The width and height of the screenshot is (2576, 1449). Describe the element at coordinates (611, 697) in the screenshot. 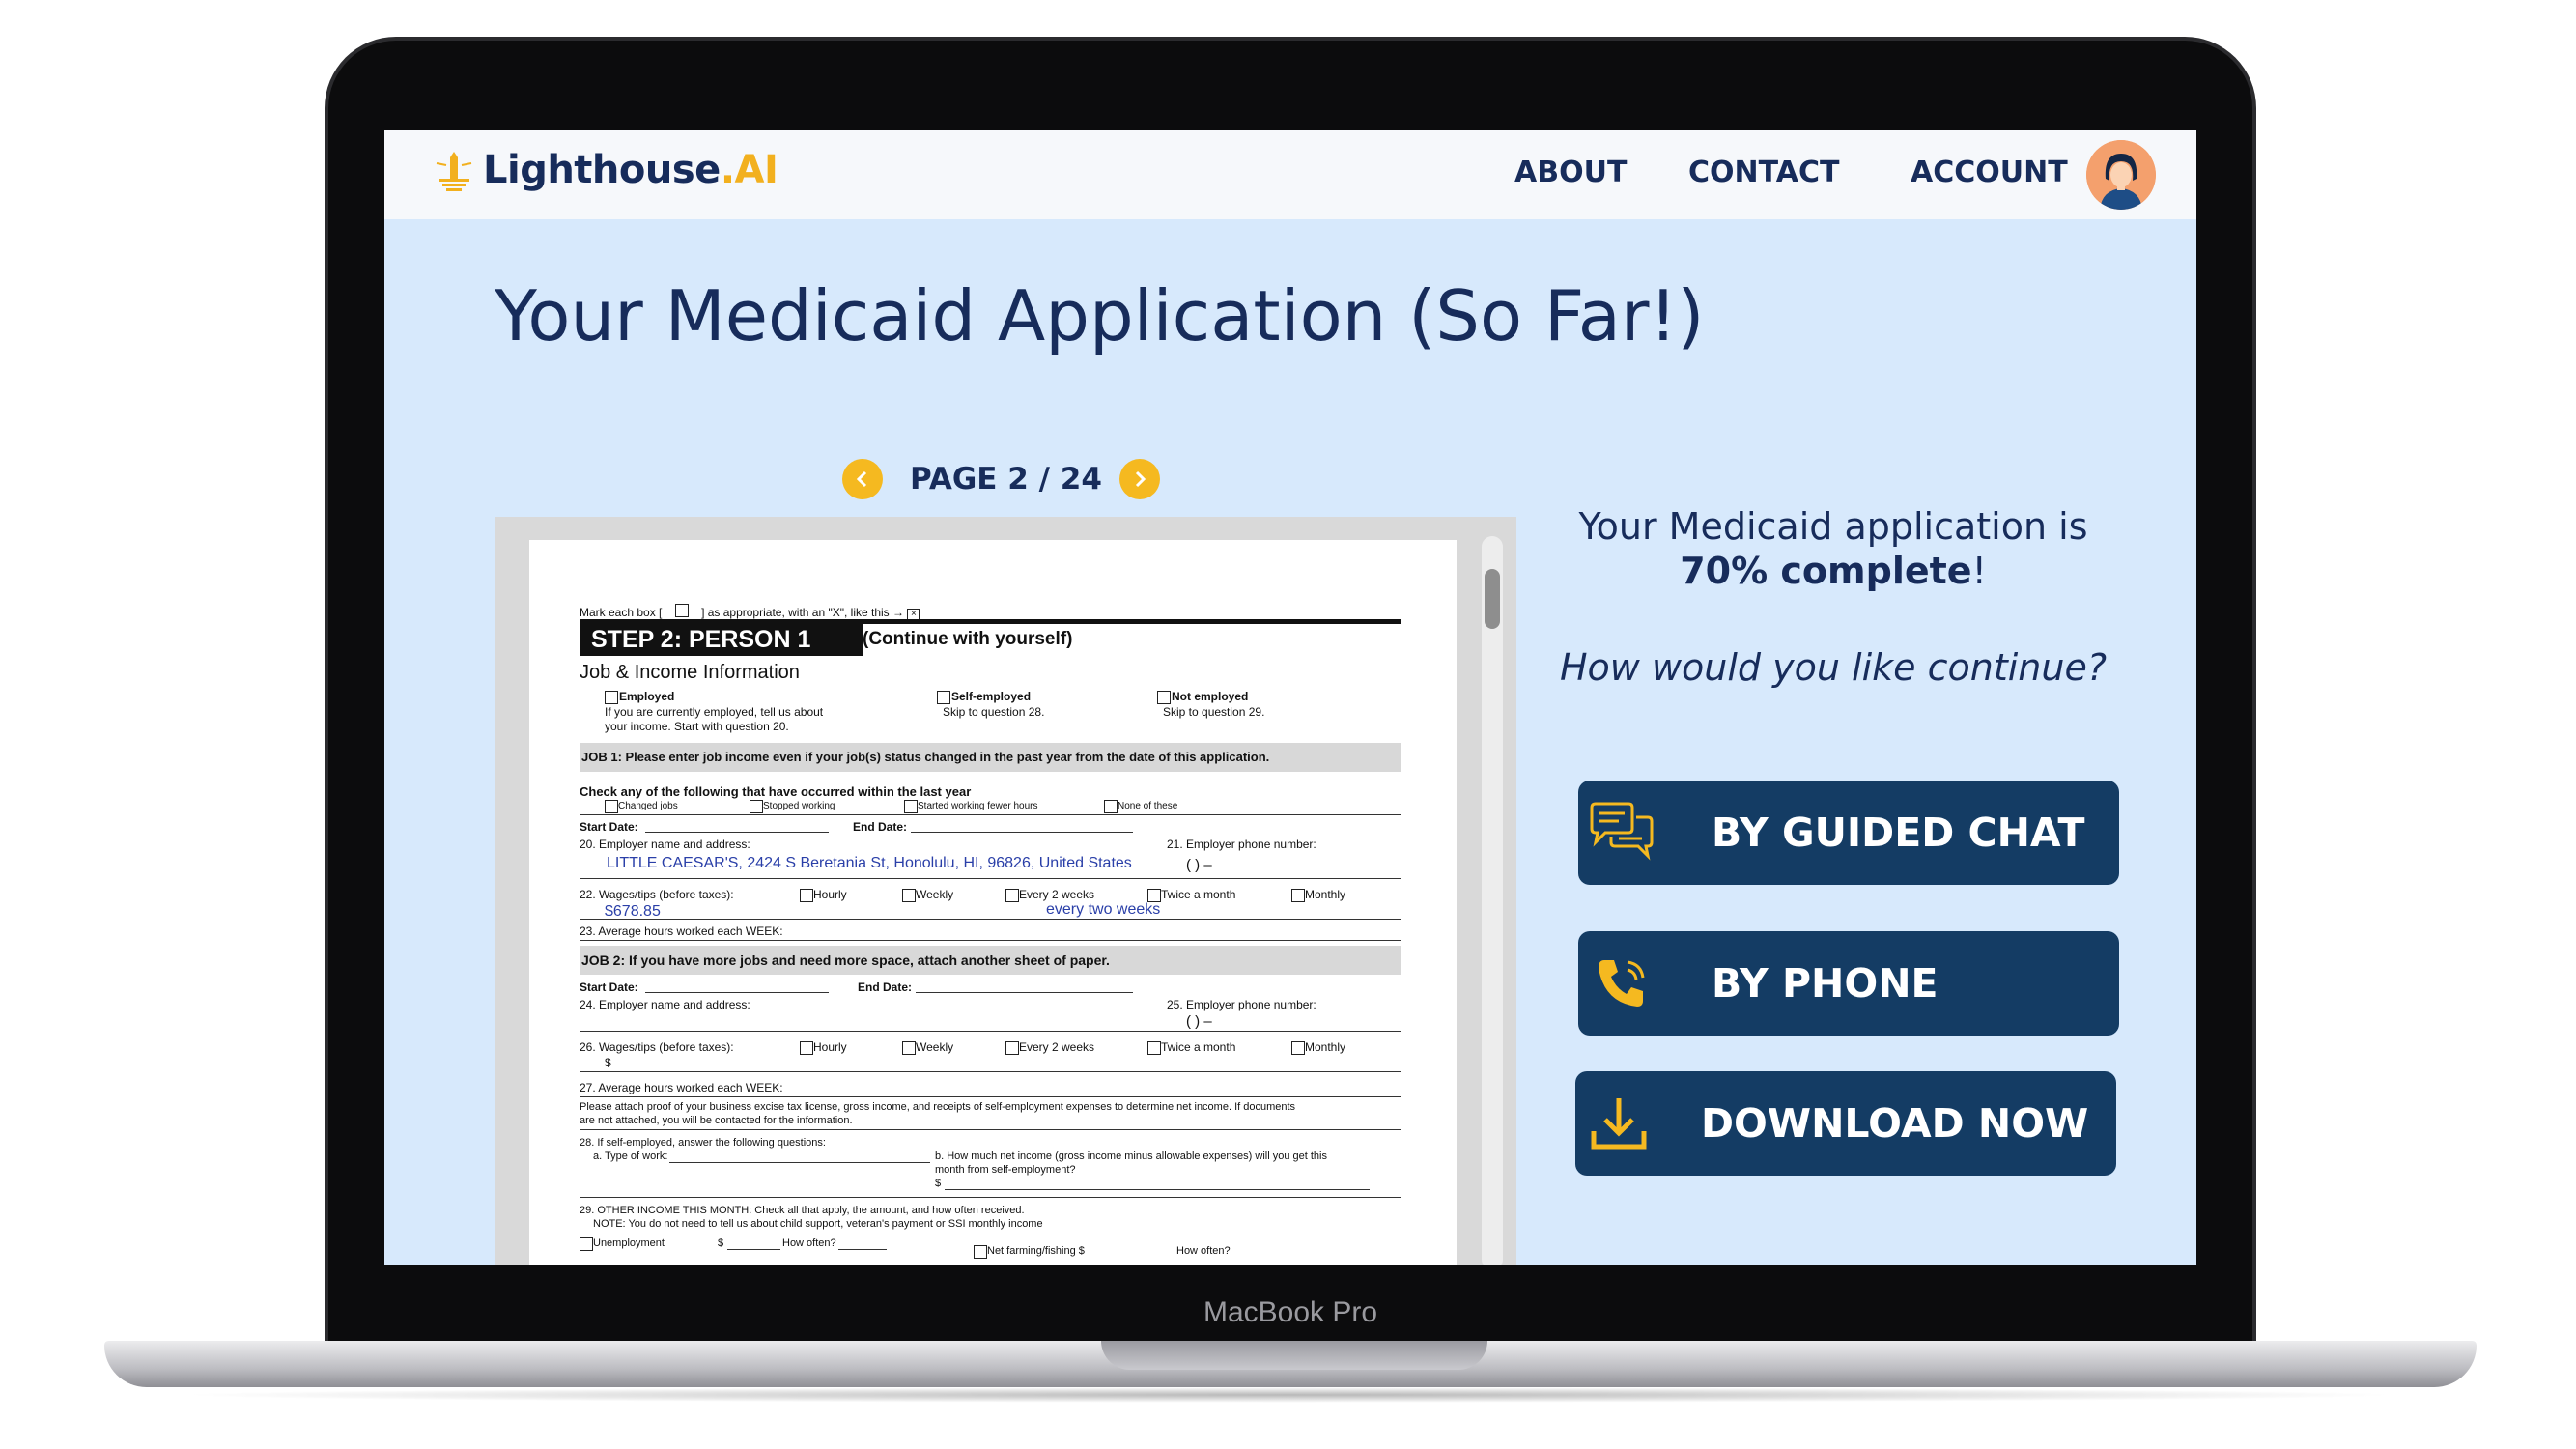

I see `employed-checkbox` at that location.